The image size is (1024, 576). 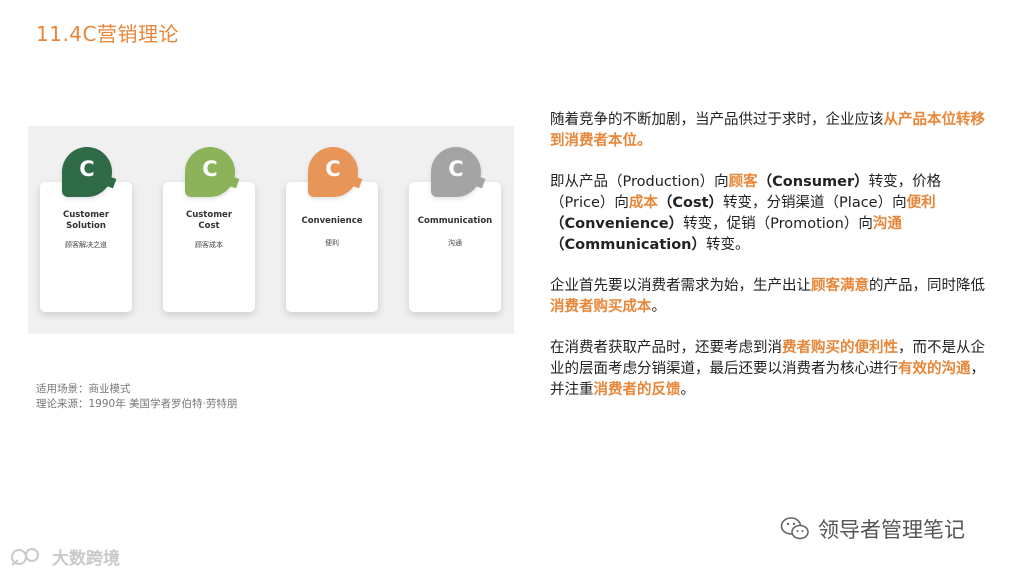 I want to click on bold-run: （Consumer）, so click(x=813, y=182).